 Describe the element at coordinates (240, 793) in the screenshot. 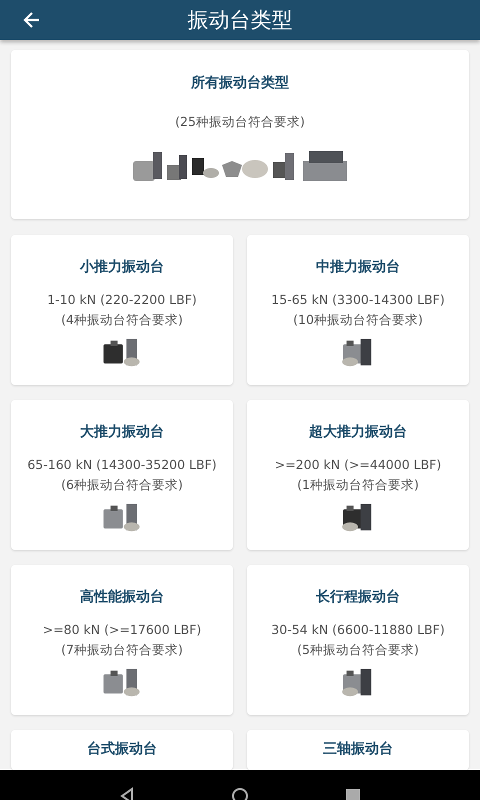

I see `home-icon` at that location.